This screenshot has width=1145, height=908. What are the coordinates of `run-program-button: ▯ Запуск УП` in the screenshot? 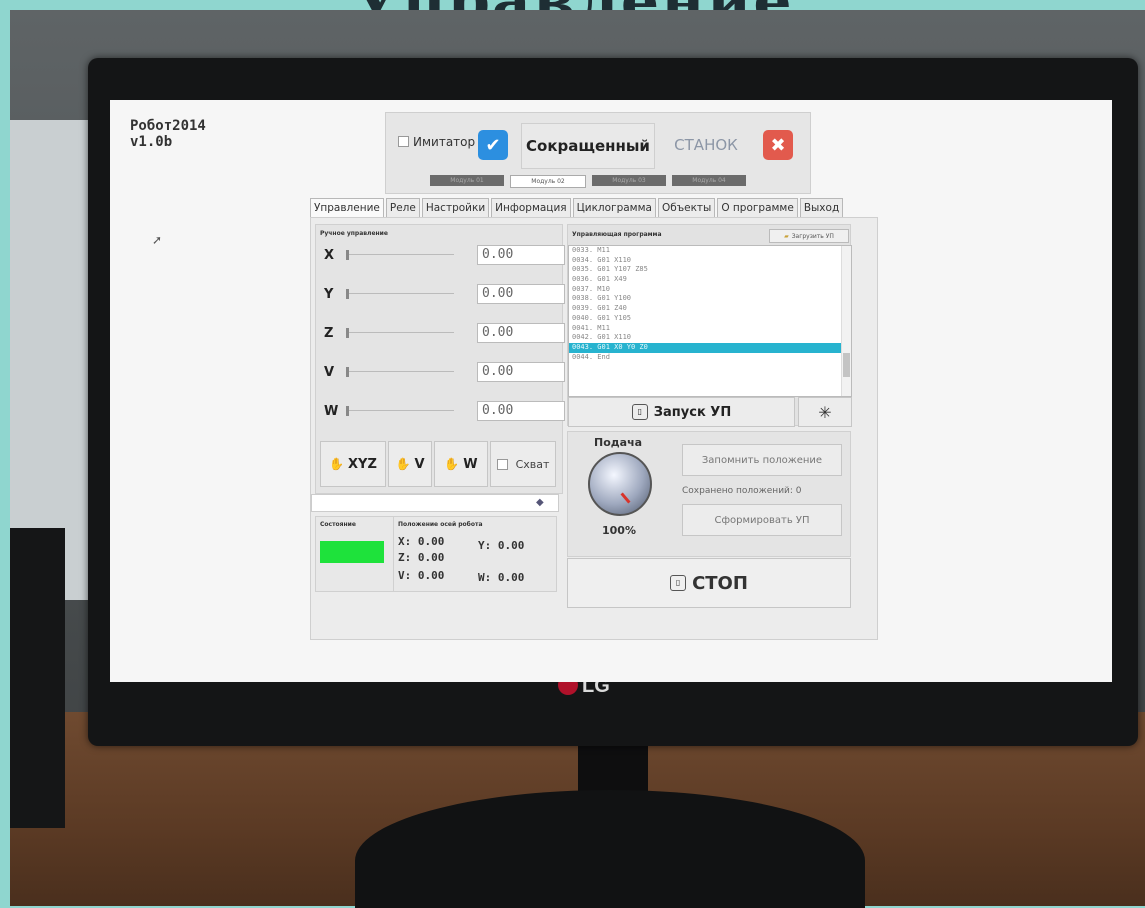 It's located at (681, 412).